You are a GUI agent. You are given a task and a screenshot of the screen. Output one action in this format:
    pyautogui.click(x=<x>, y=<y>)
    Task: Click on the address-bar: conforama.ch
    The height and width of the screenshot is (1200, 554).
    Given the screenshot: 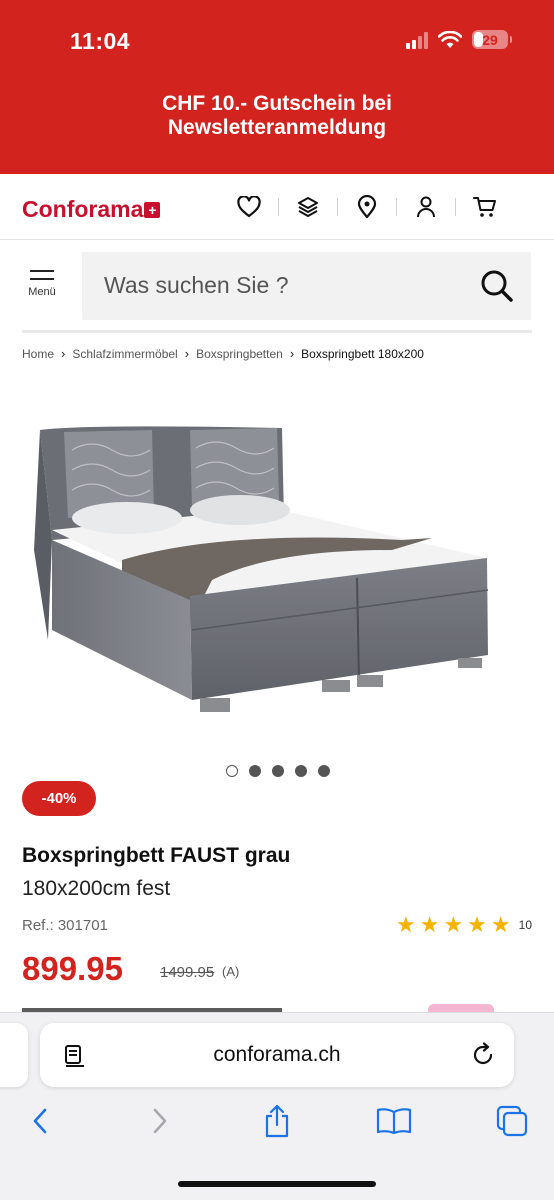 What is the action you would take?
    pyautogui.click(x=277, y=1055)
    